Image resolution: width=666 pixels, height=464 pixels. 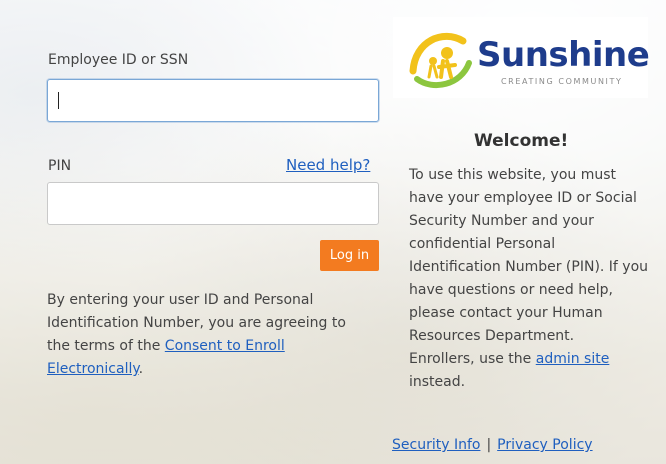 I want to click on pin-label: PIN, so click(x=60, y=166).